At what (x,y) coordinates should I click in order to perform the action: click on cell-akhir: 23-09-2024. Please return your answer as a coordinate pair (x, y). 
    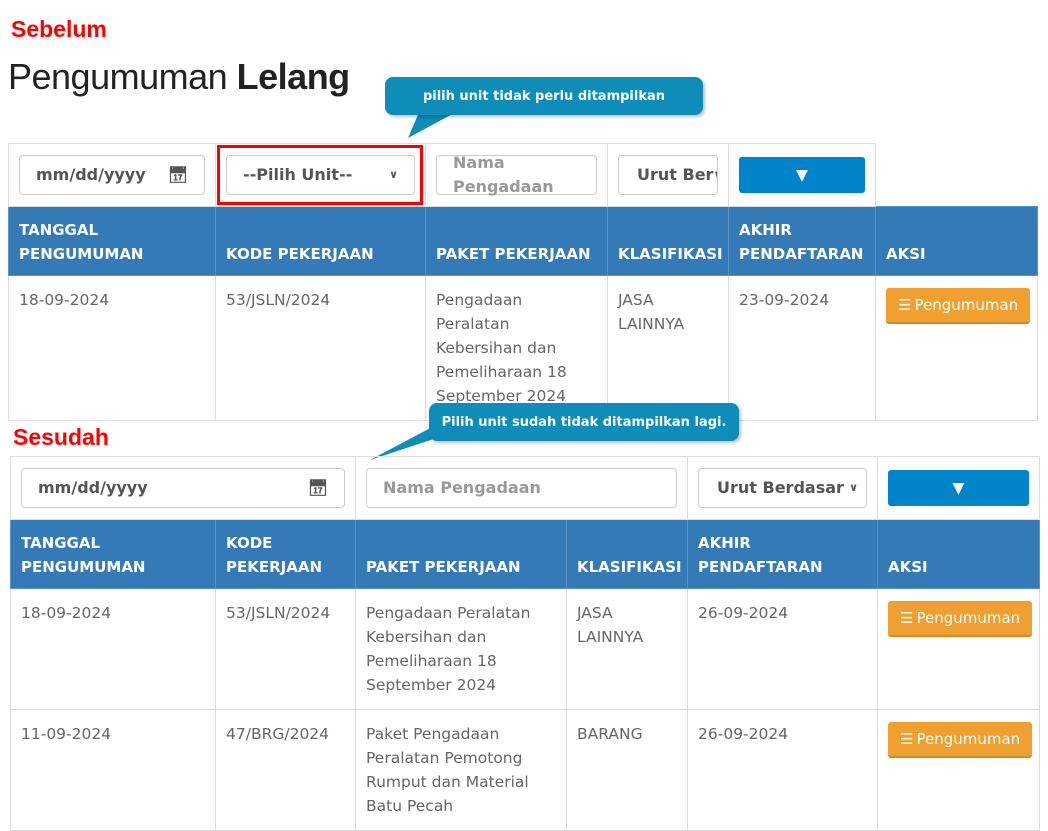
    Looking at the image, I should click on (802, 348).